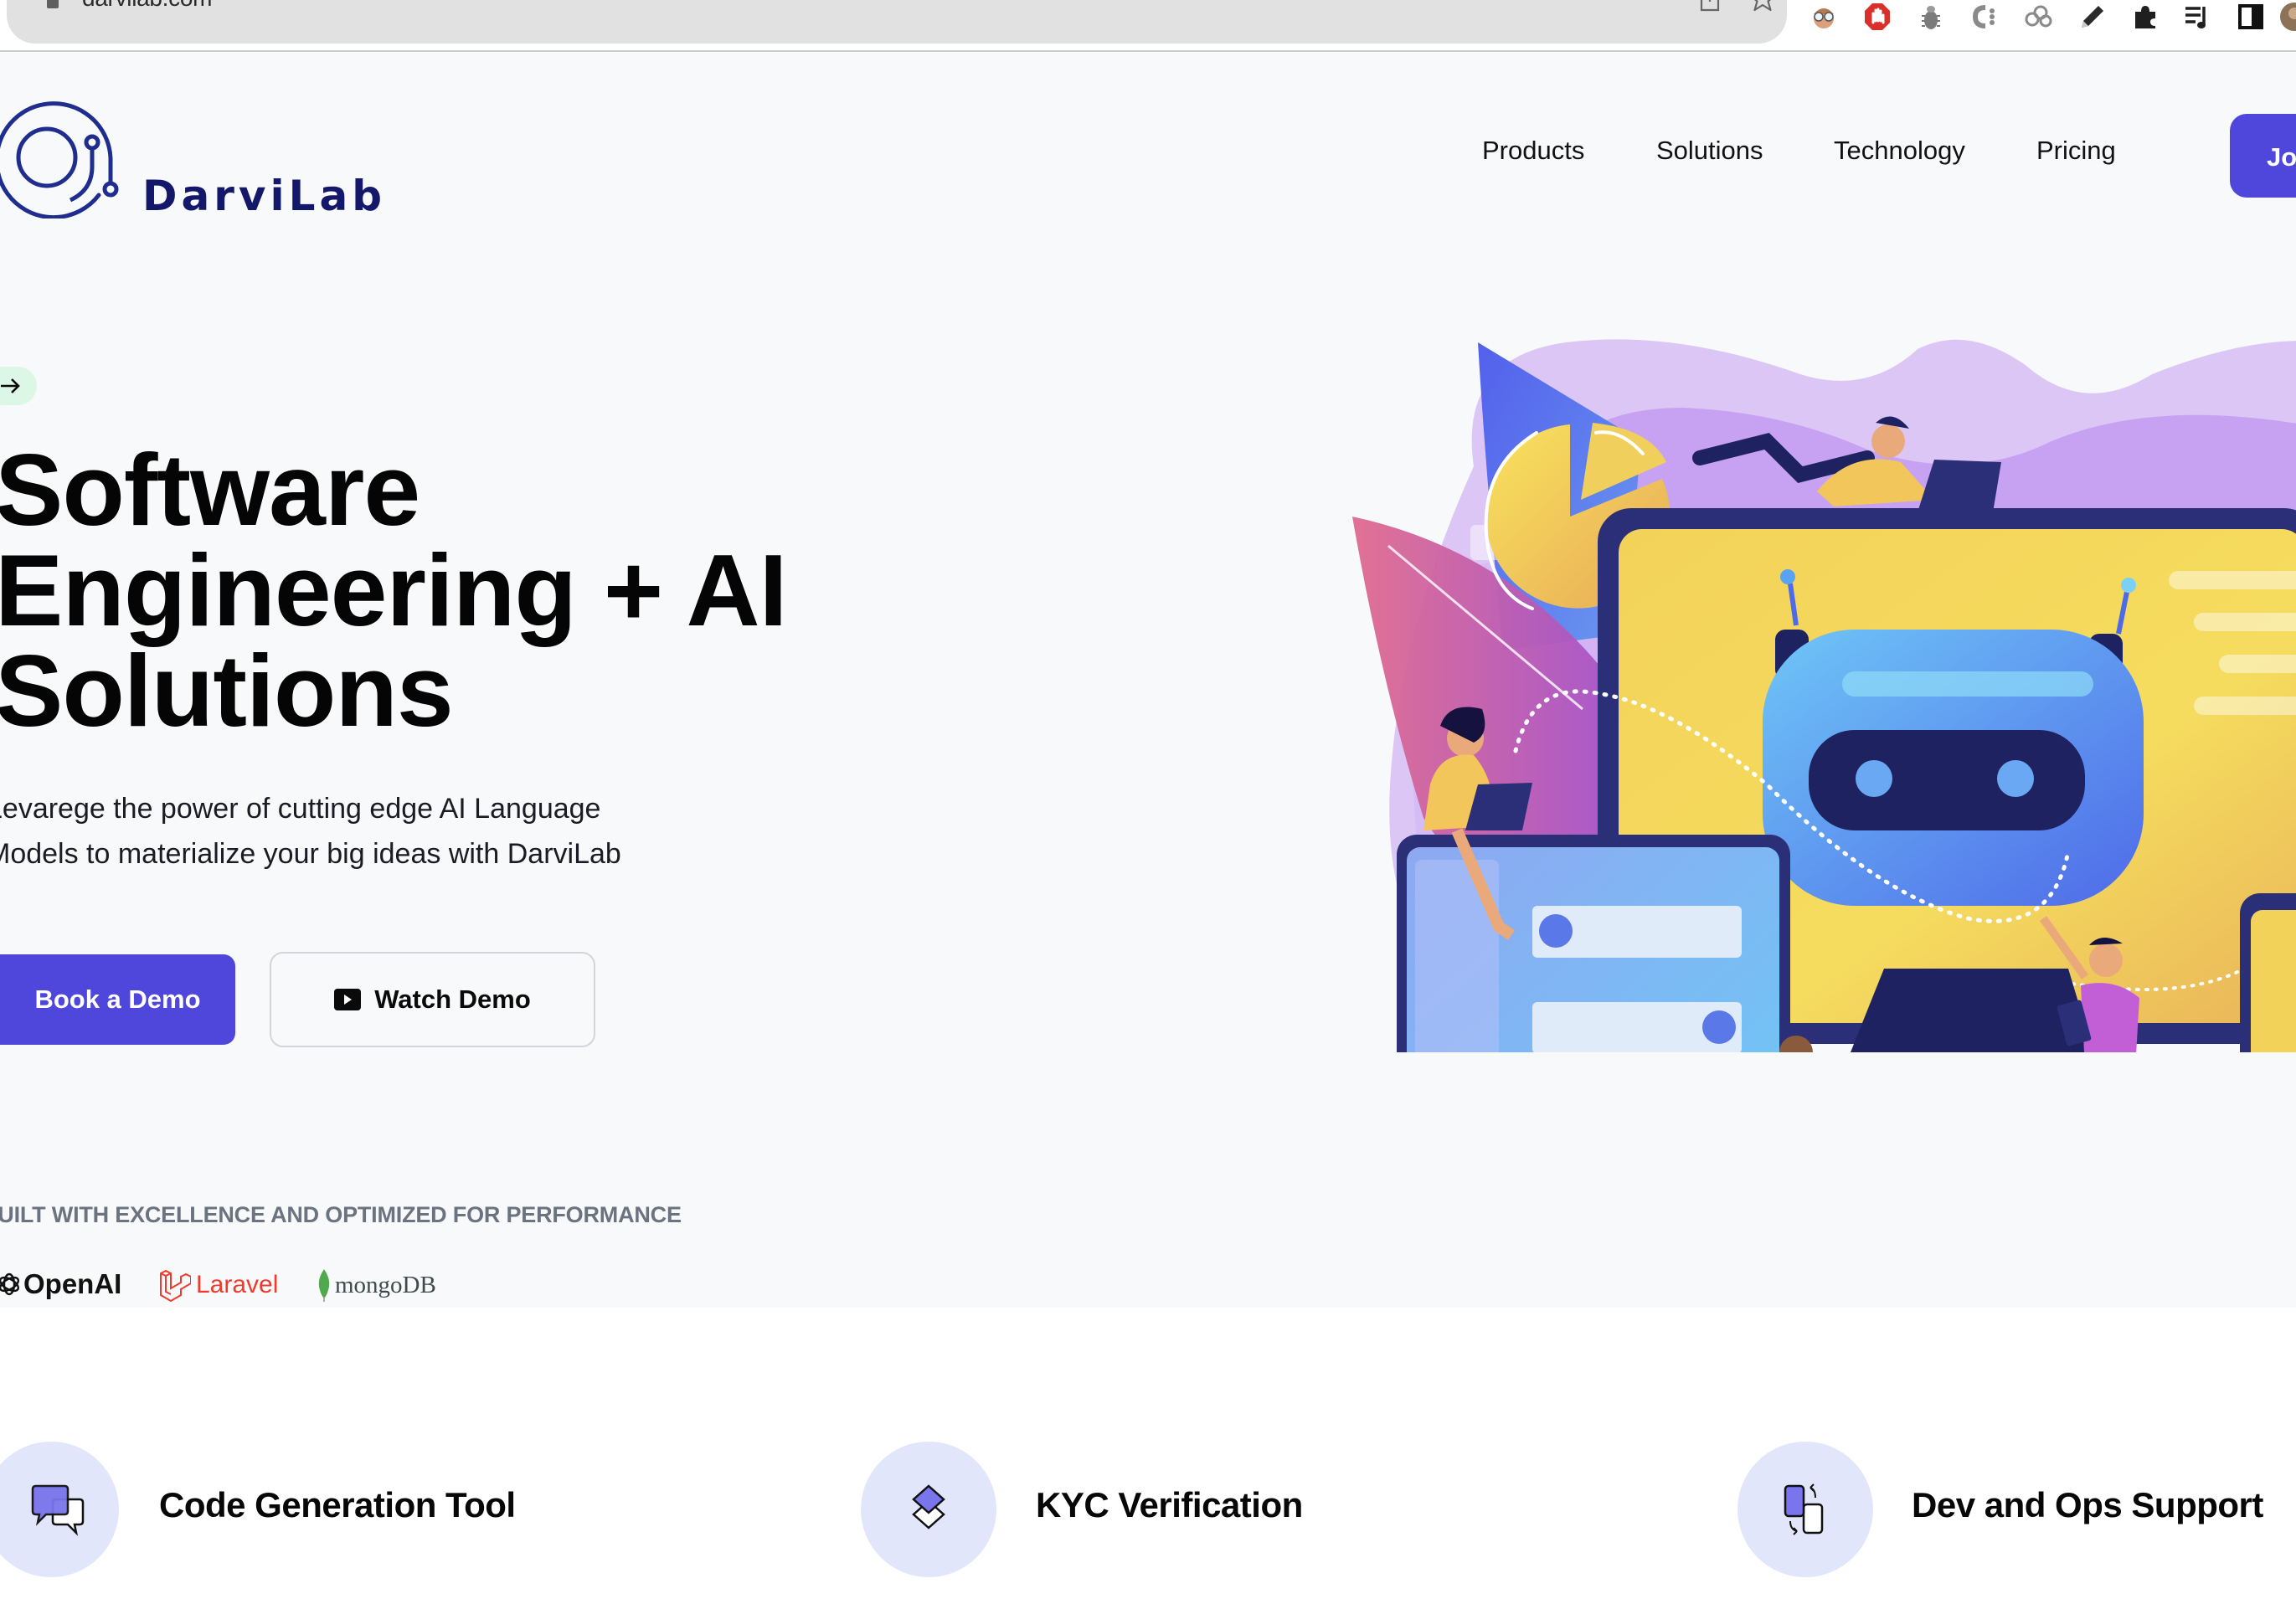 The height and width of the screenshot is (1604, 2296). What do you see at coordinates (2038, 17) in the screenshot?
I see `link-extension-icon` at bounding box center [2038, 17].